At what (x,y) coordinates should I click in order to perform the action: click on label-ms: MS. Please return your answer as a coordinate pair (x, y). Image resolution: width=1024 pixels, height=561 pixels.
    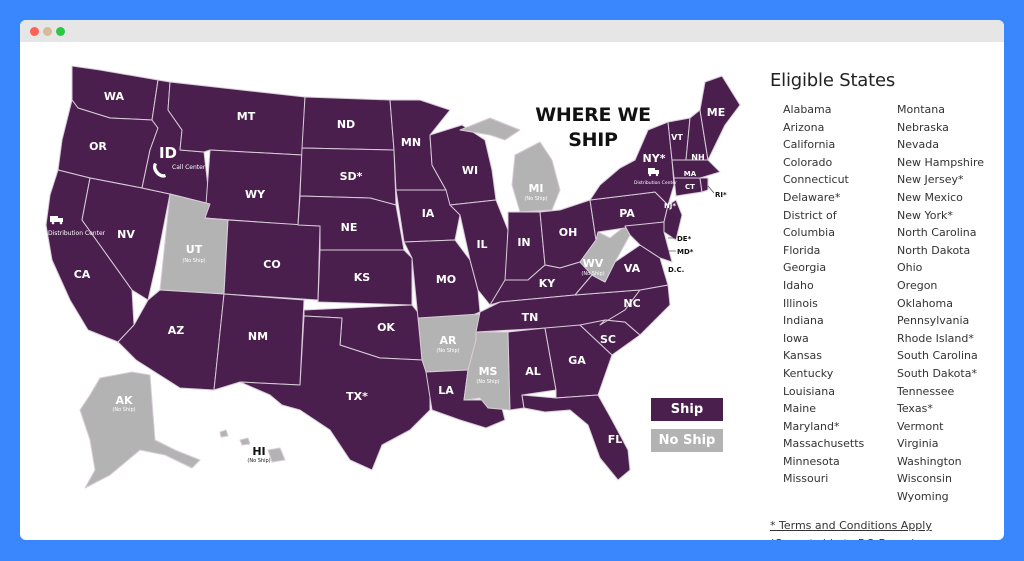
    Looking at the image, I should click on (488, 371).